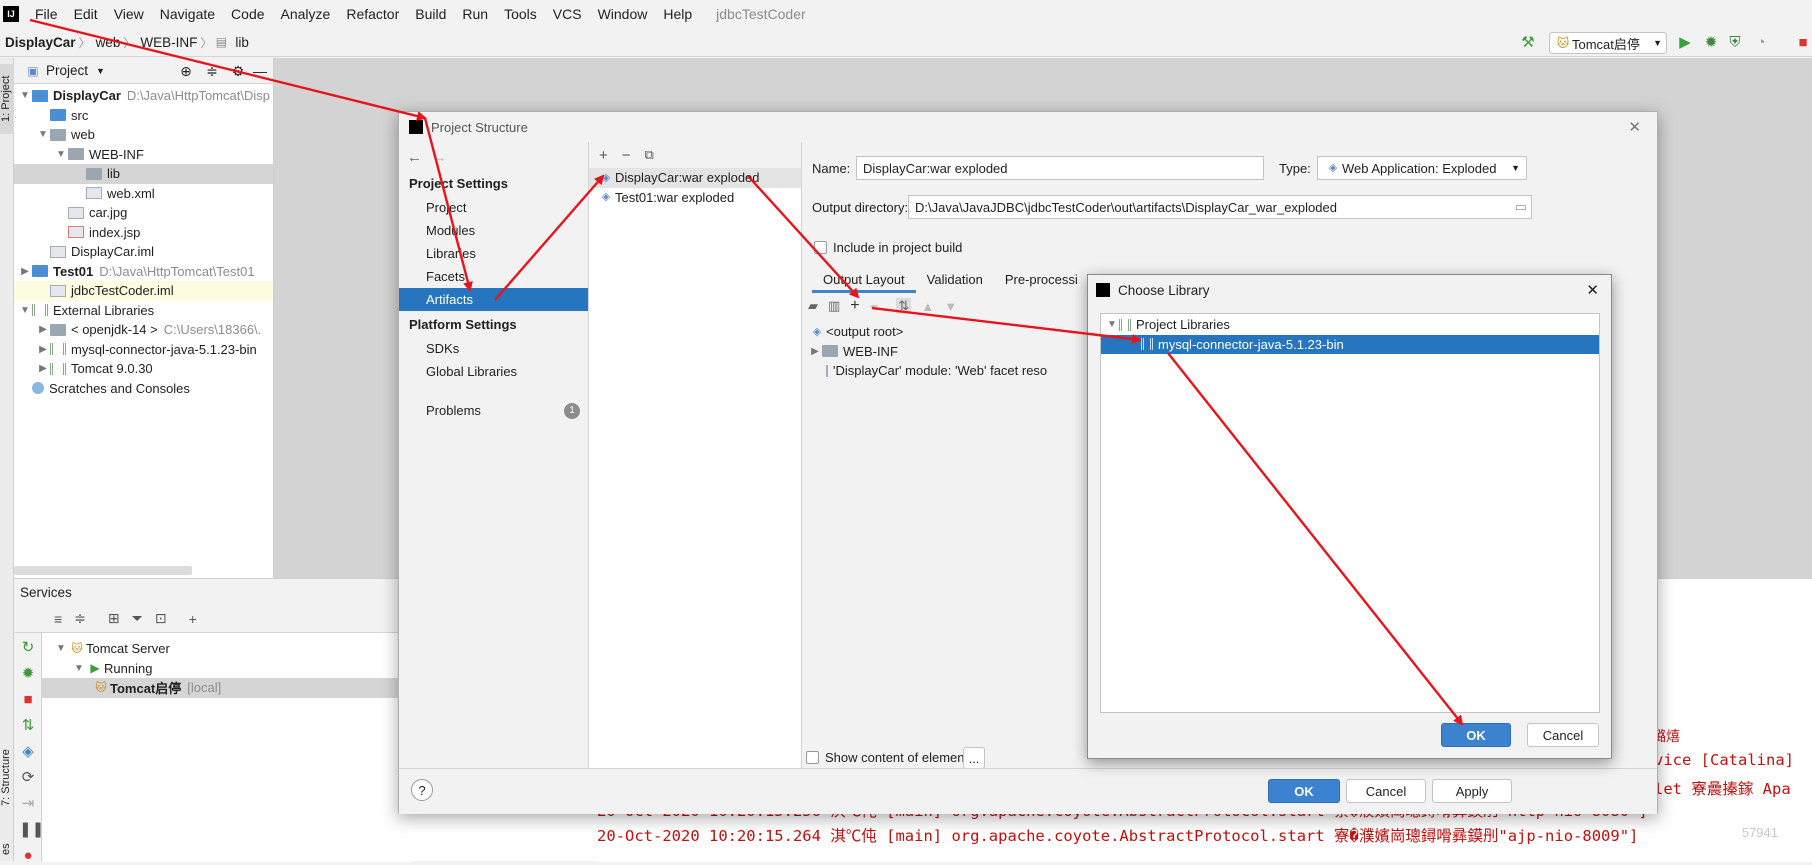  Describe the element at coordinates (186, 71) in the screenshot. I see `locate-icon: ⊕` at that location.